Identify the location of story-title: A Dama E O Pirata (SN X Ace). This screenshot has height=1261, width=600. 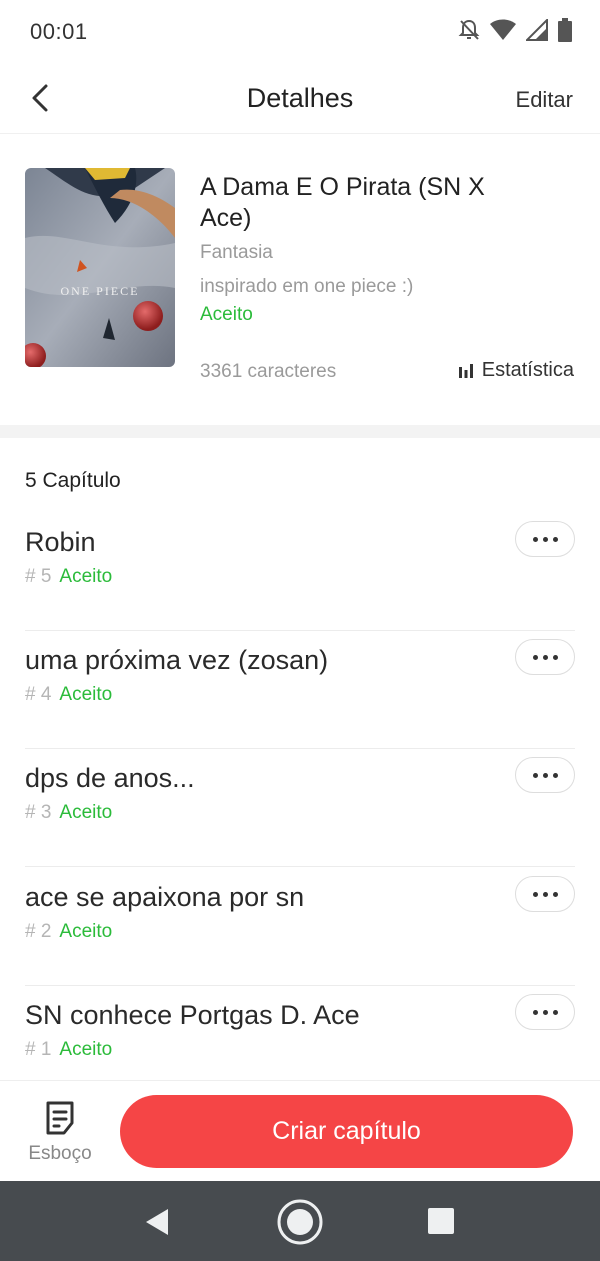
(342, 202).